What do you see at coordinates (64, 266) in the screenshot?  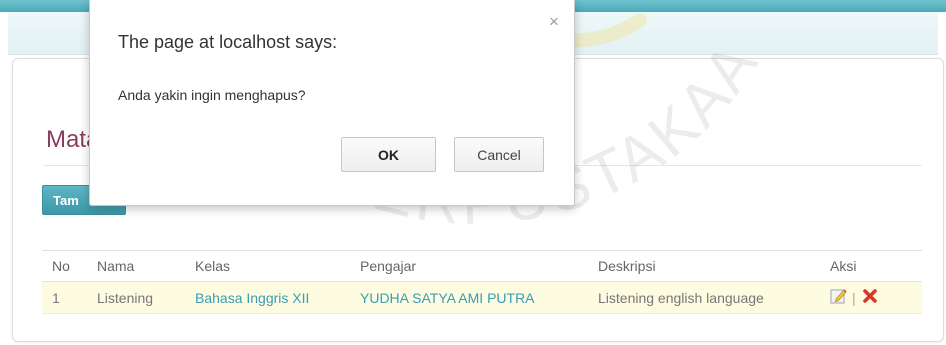 I see `header-no: No` at bounding box center [64, 266].